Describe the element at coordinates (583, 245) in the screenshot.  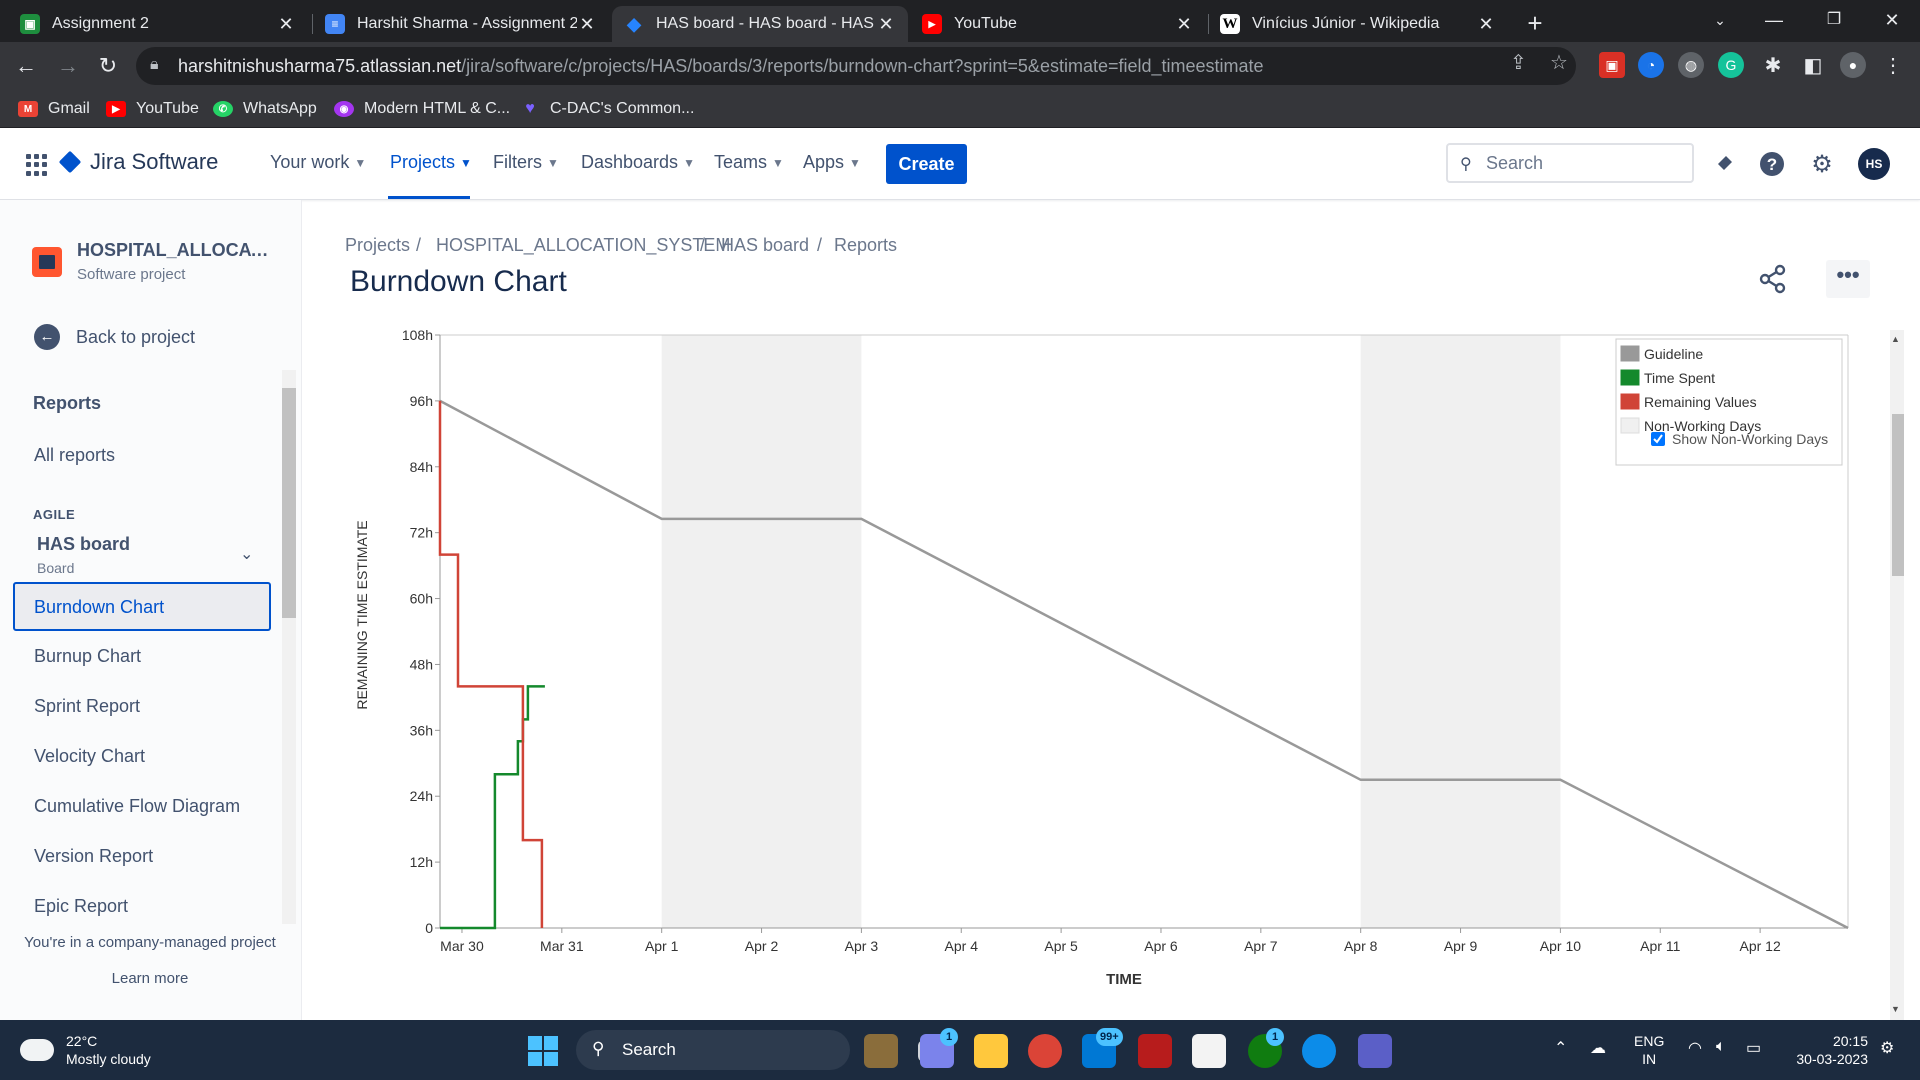
I see `breadcrumb-project: HOSPITAL_ALLOCATION_SYSTEM` at that location.